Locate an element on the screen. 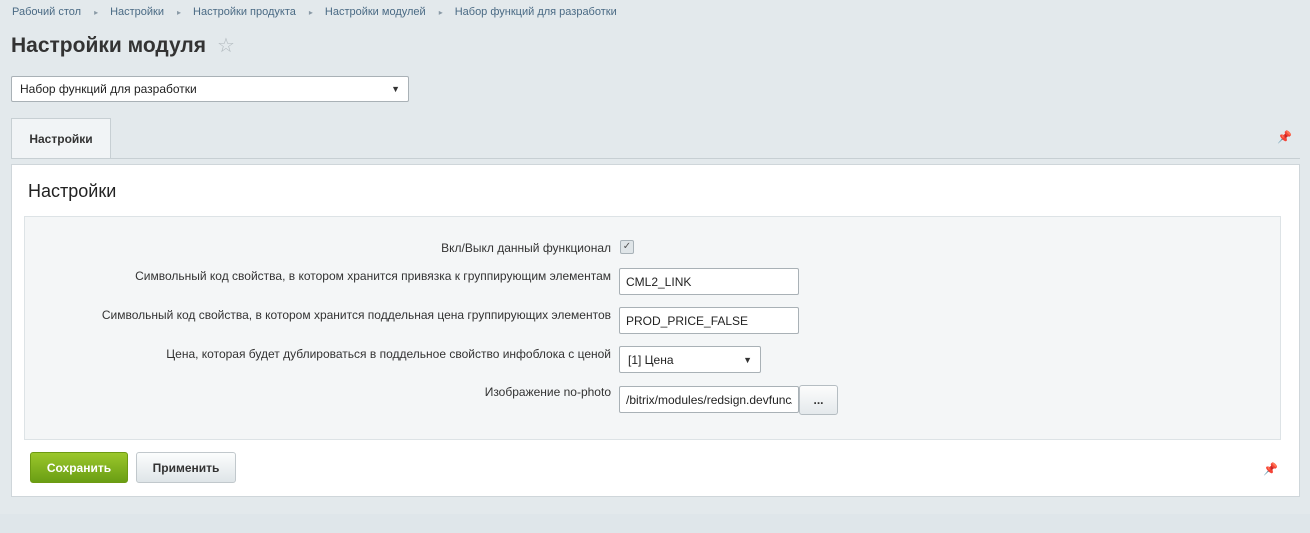 This screenshot has height=533, width=1310. footer-strip is located at coordinates (655, 523).